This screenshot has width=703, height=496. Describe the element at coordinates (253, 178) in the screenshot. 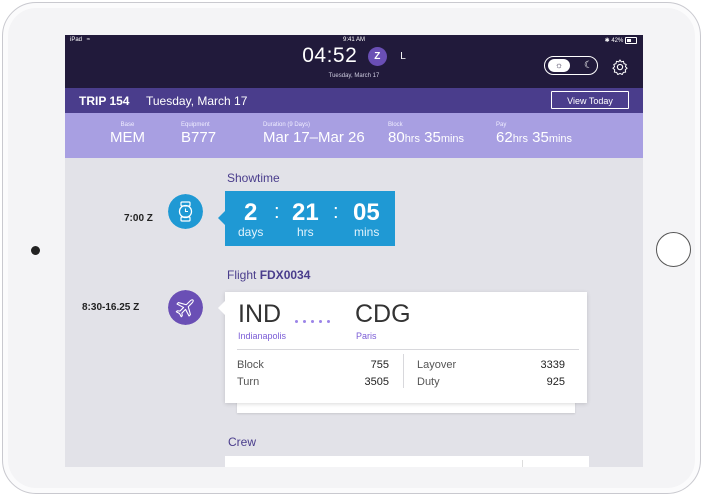

I see `showtime-title: Showtime` at that location.